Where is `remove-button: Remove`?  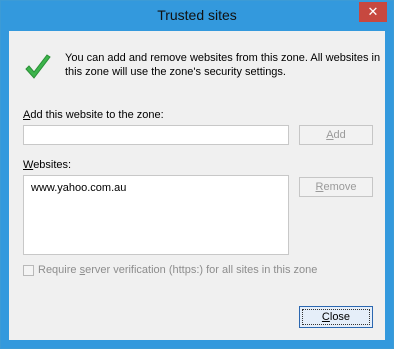 remove-button: Remove is located at coordinates (336, 187).